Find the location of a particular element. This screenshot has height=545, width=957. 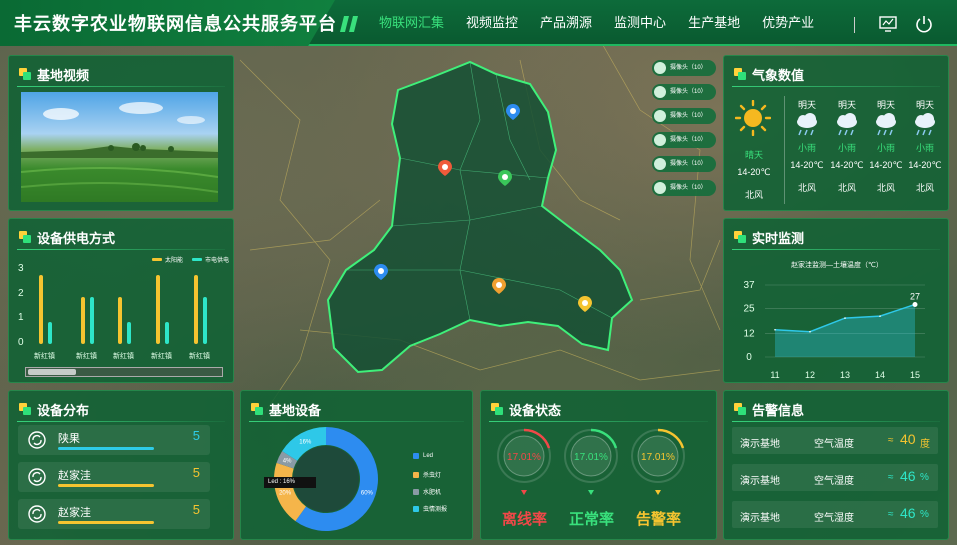

nav-advantage-industry: 优势产业 is located at coordinates (788, 23).